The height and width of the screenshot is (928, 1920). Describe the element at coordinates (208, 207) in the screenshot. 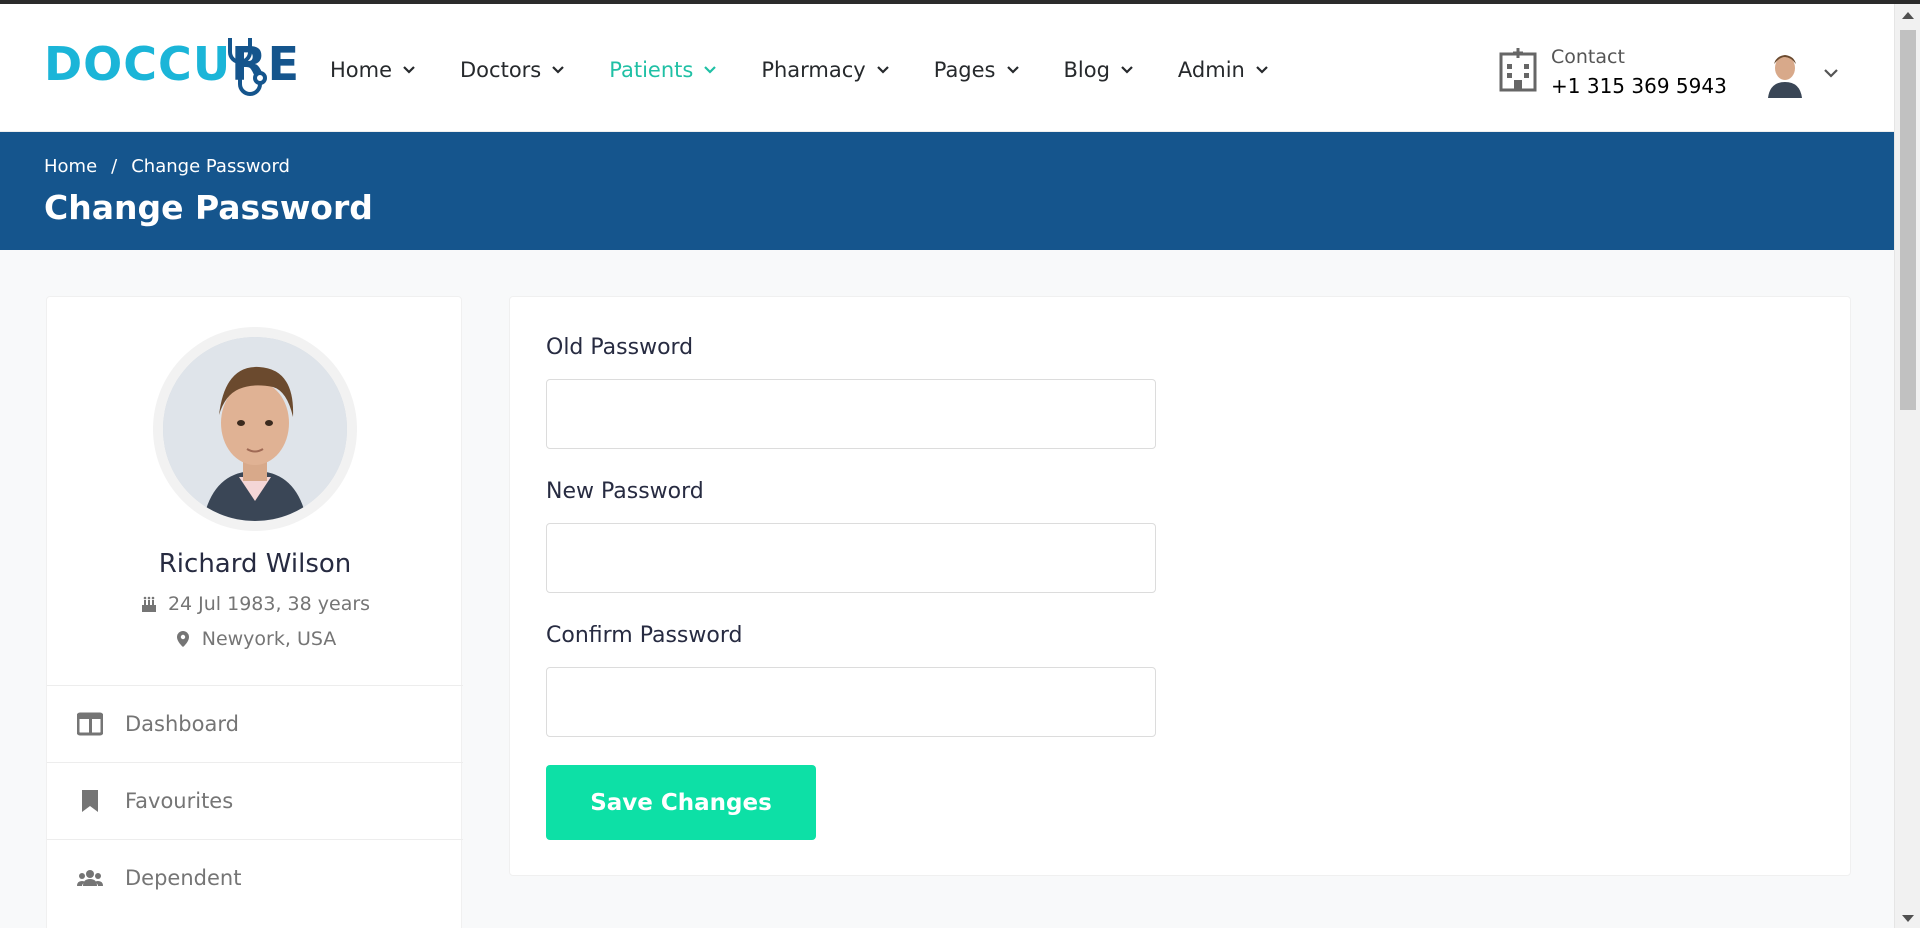

I see `page-title: Change Password` at that location.